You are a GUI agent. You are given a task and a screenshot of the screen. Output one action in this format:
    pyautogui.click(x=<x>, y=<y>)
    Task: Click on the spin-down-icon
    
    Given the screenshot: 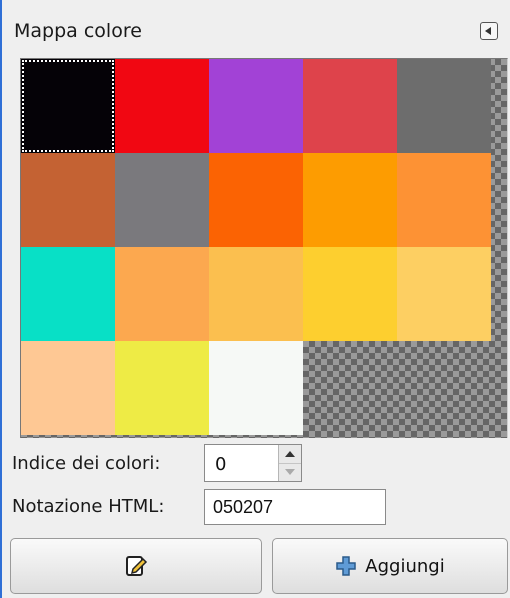 What is the action you would take?
    pyautogui.click(x=290, y=472)
    